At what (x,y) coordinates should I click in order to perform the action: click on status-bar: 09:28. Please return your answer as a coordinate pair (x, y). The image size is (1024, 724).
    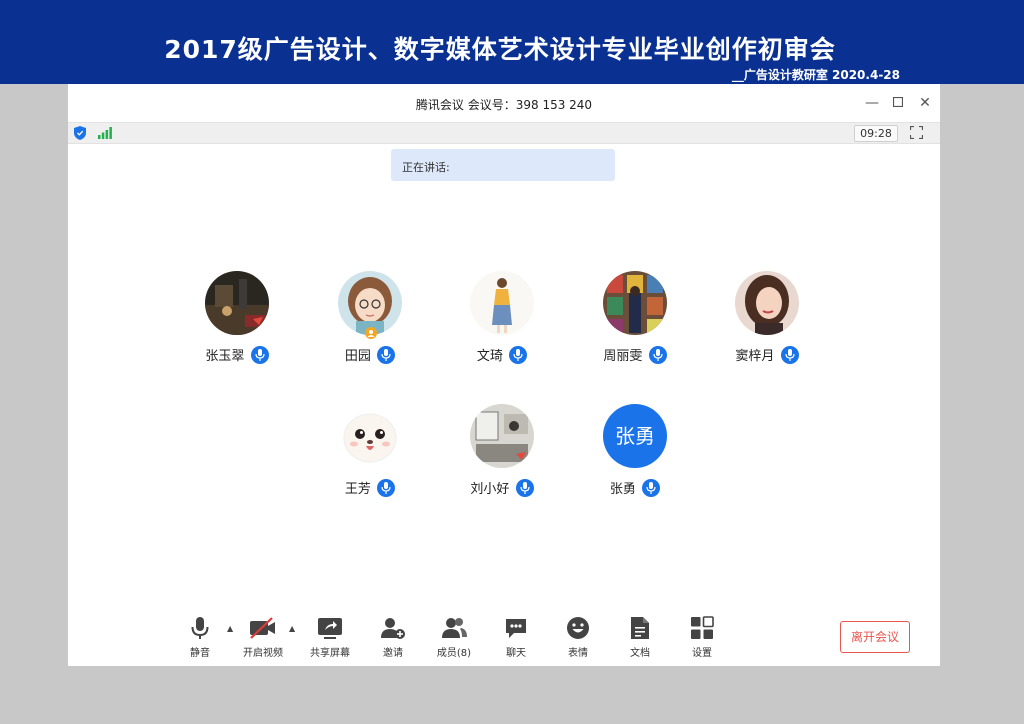
    Looking at the image, I should click on (504, 133).